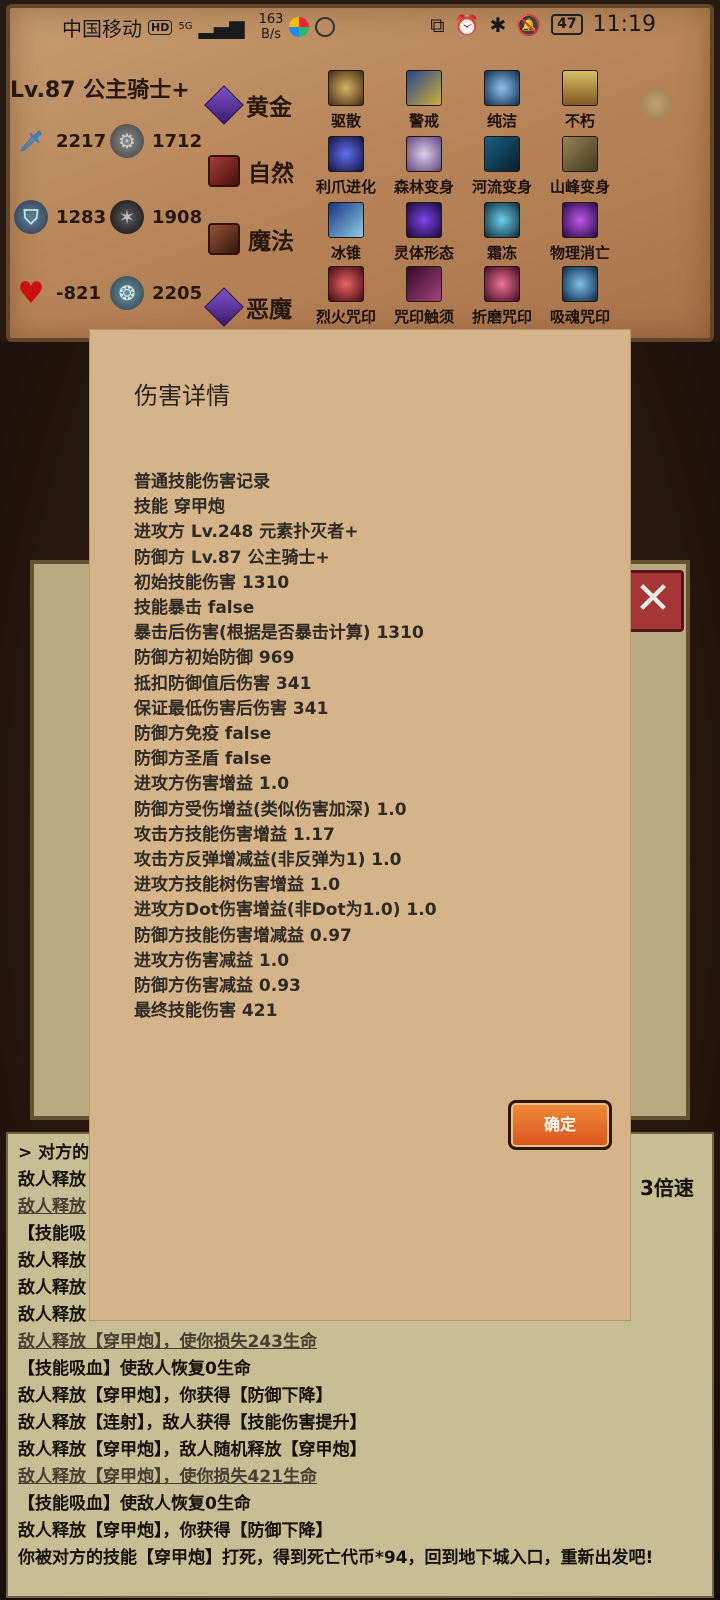  What do you see at coordinates (202, 482) in the screenshot?
I see `detail-line: 普通技能伤害记录` at bounding box center [202, 482].